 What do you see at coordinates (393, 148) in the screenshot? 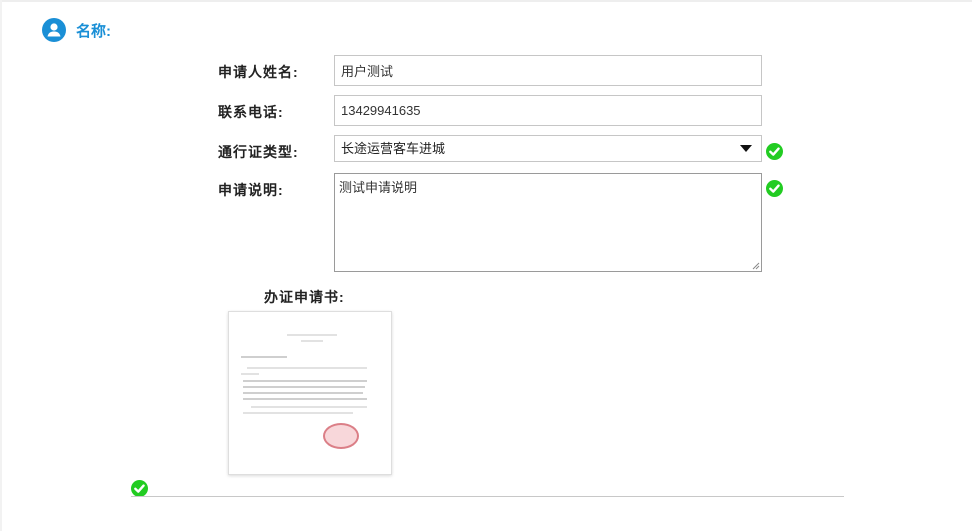
I see `pass-type-selected-value: 长途运营客车进城` at bounding box center [393, 148].